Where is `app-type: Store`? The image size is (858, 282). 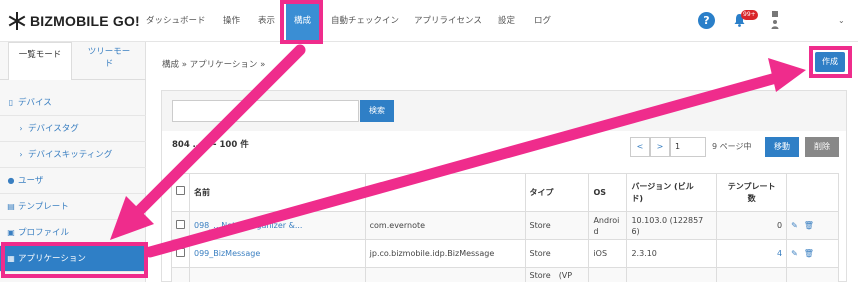 app-type: Store is located at coordinates (557, 225).